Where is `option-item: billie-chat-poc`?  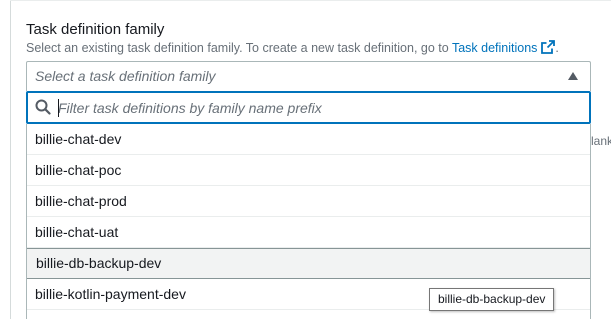
option-item: billie-chat-poc is located at coordinates (308, 170).